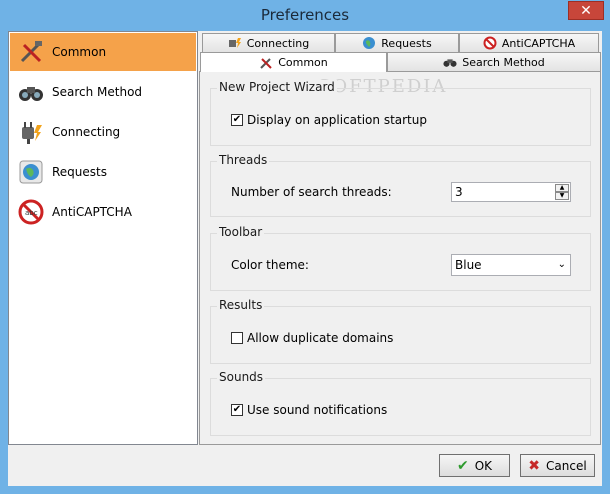 The image size is (610, 494). What do you see at coordinates (241, 305) in the screenshot?
I see `group-title: Results` at bounding box center [241, 305].